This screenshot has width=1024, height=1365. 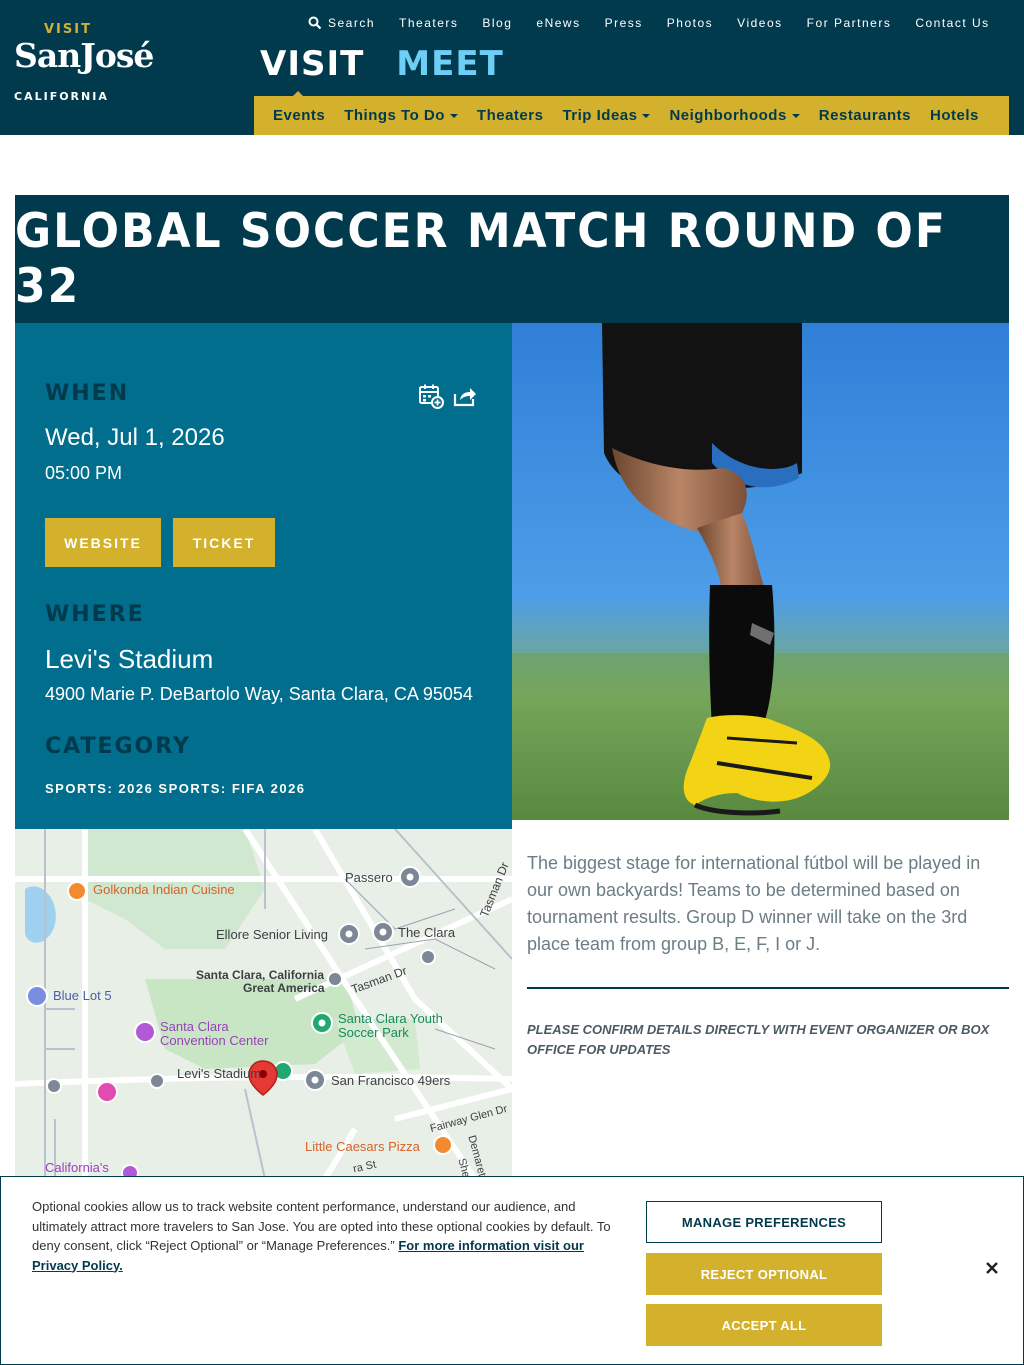 I want to click on main-nav-theaters-label: Theaters, so click(x=510, y=115).